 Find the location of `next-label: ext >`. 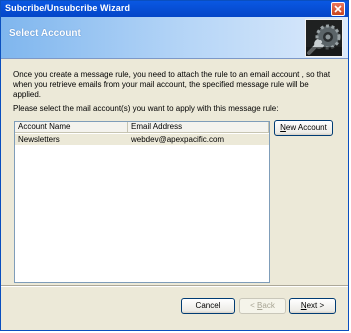

next-label: ext > is located at coordinates (315, 305).